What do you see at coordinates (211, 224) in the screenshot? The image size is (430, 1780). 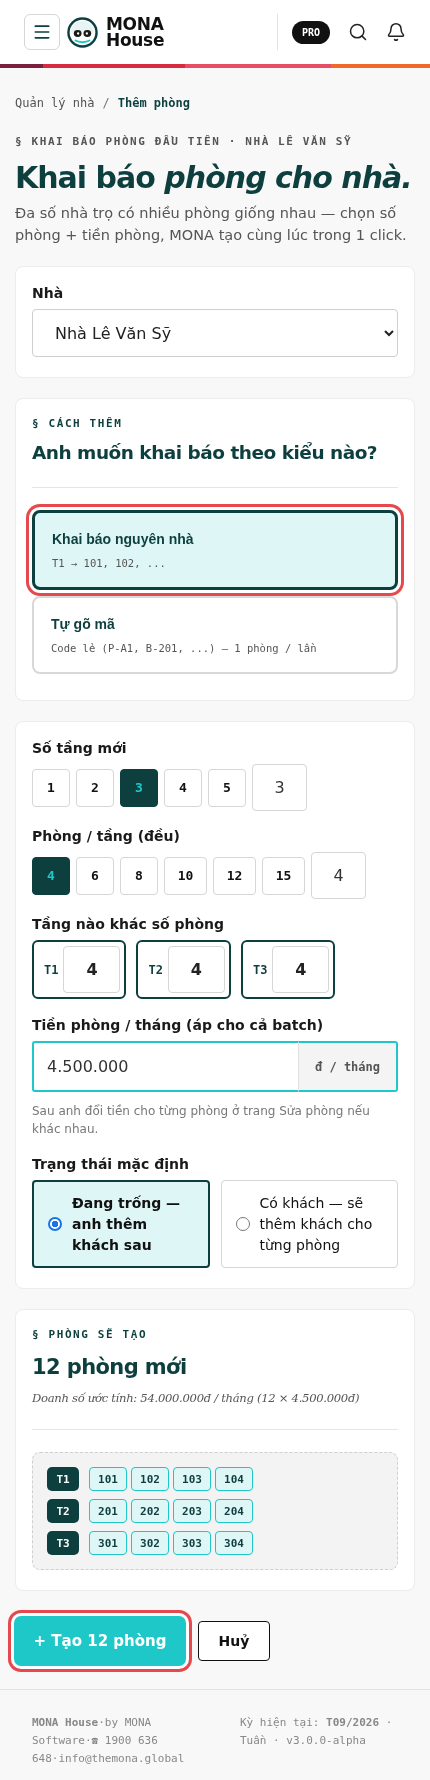 I see `page-description: Đa số nhà trọ có nhiều phòng giống nhau — chọn số phòng + tiền phòng, MONA tạo cùng lúc trong 1 click.` at bounding box center [211, 224].